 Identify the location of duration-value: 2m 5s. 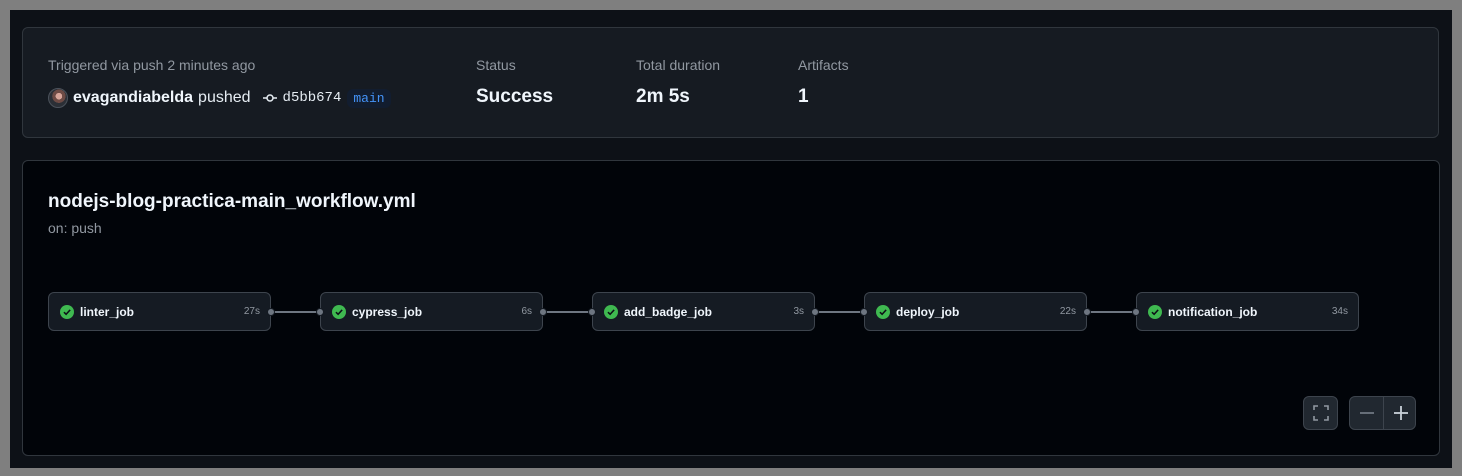
(663, 96).